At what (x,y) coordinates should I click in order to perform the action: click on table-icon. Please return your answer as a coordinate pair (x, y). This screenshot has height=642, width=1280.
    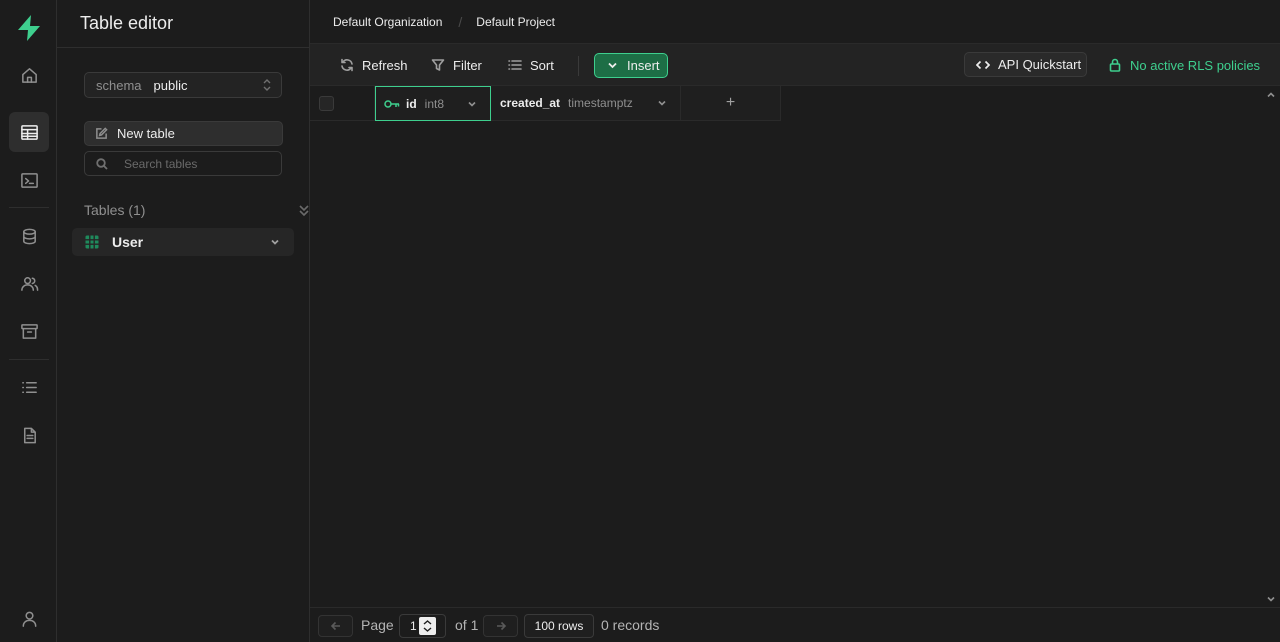
    Looking at the image, I should click on (92, 242).